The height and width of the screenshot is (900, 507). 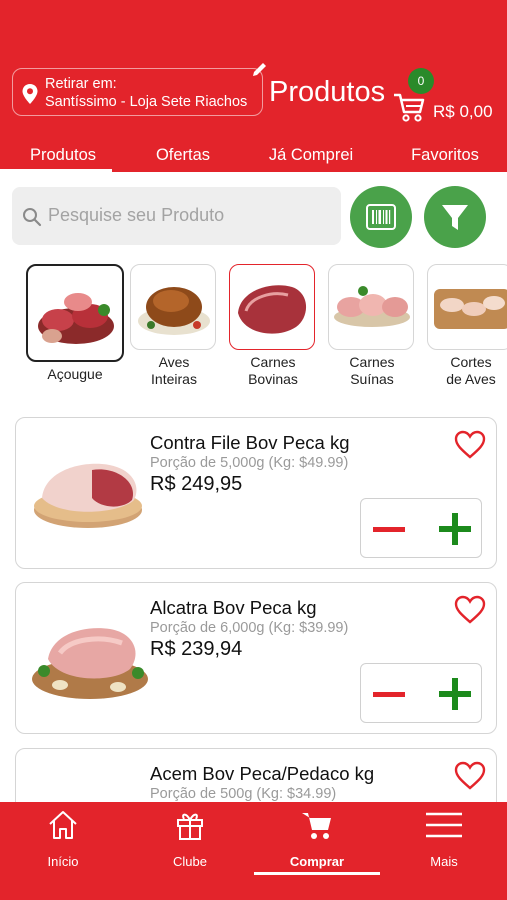 What do you see at coordinates (471, 370) in the screenshot?
I see `category-label: Cortes de Aves` at bounding box center [471, 370].